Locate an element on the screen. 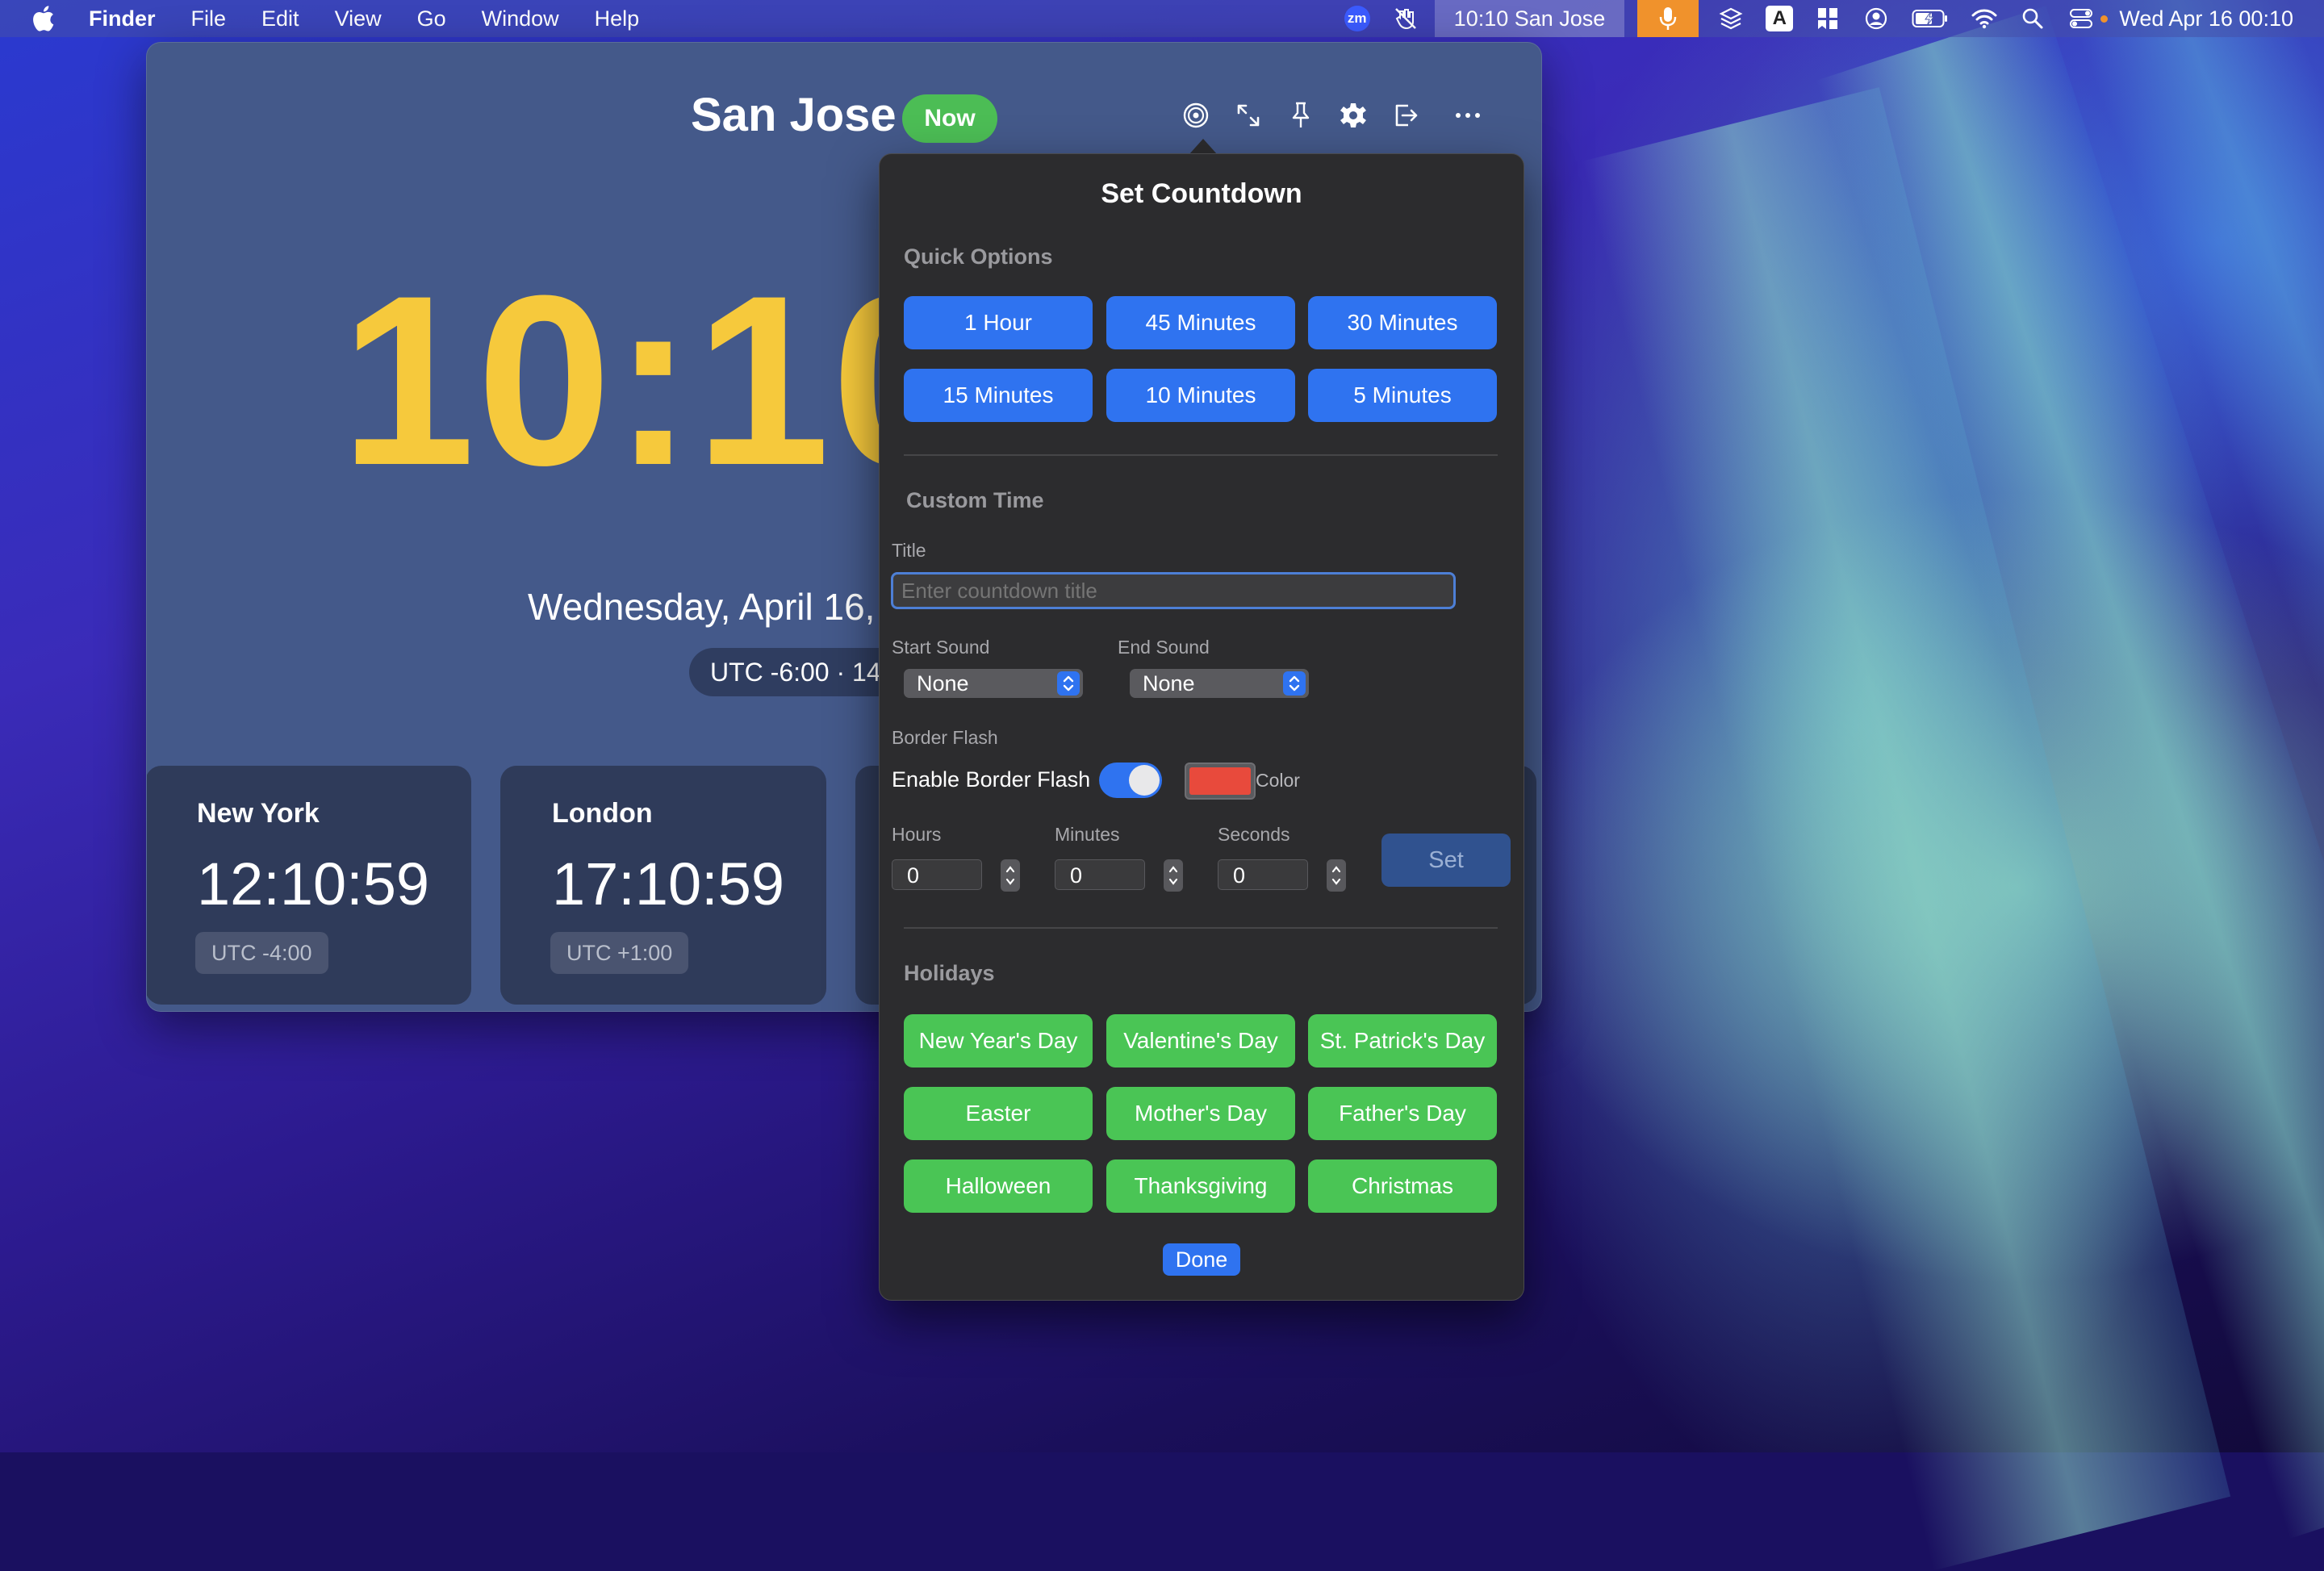 The image size is (2324, 1571). apple-logo-icon is located at coordinates (43, 19).